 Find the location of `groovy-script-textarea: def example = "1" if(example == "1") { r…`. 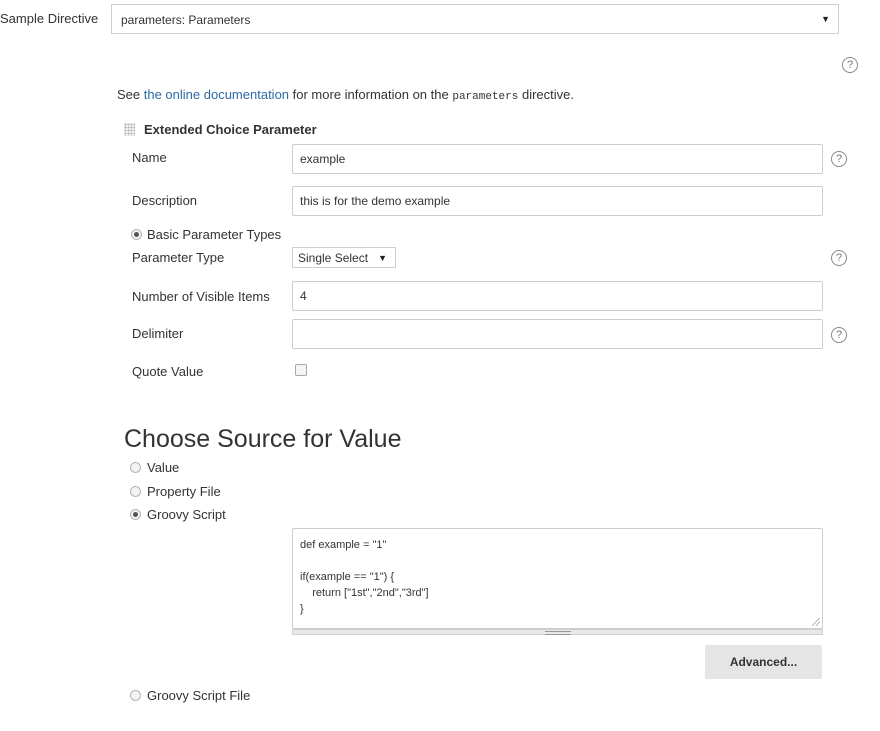

groovy-script-textarea: def example = "1" if(example == "1") { r… is located at coordinates (557, 578).